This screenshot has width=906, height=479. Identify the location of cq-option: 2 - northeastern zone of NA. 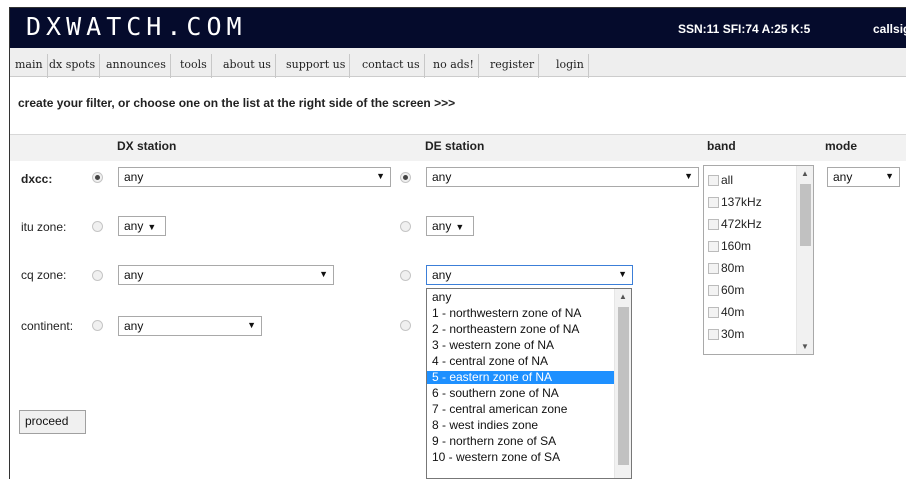
(521, 329).